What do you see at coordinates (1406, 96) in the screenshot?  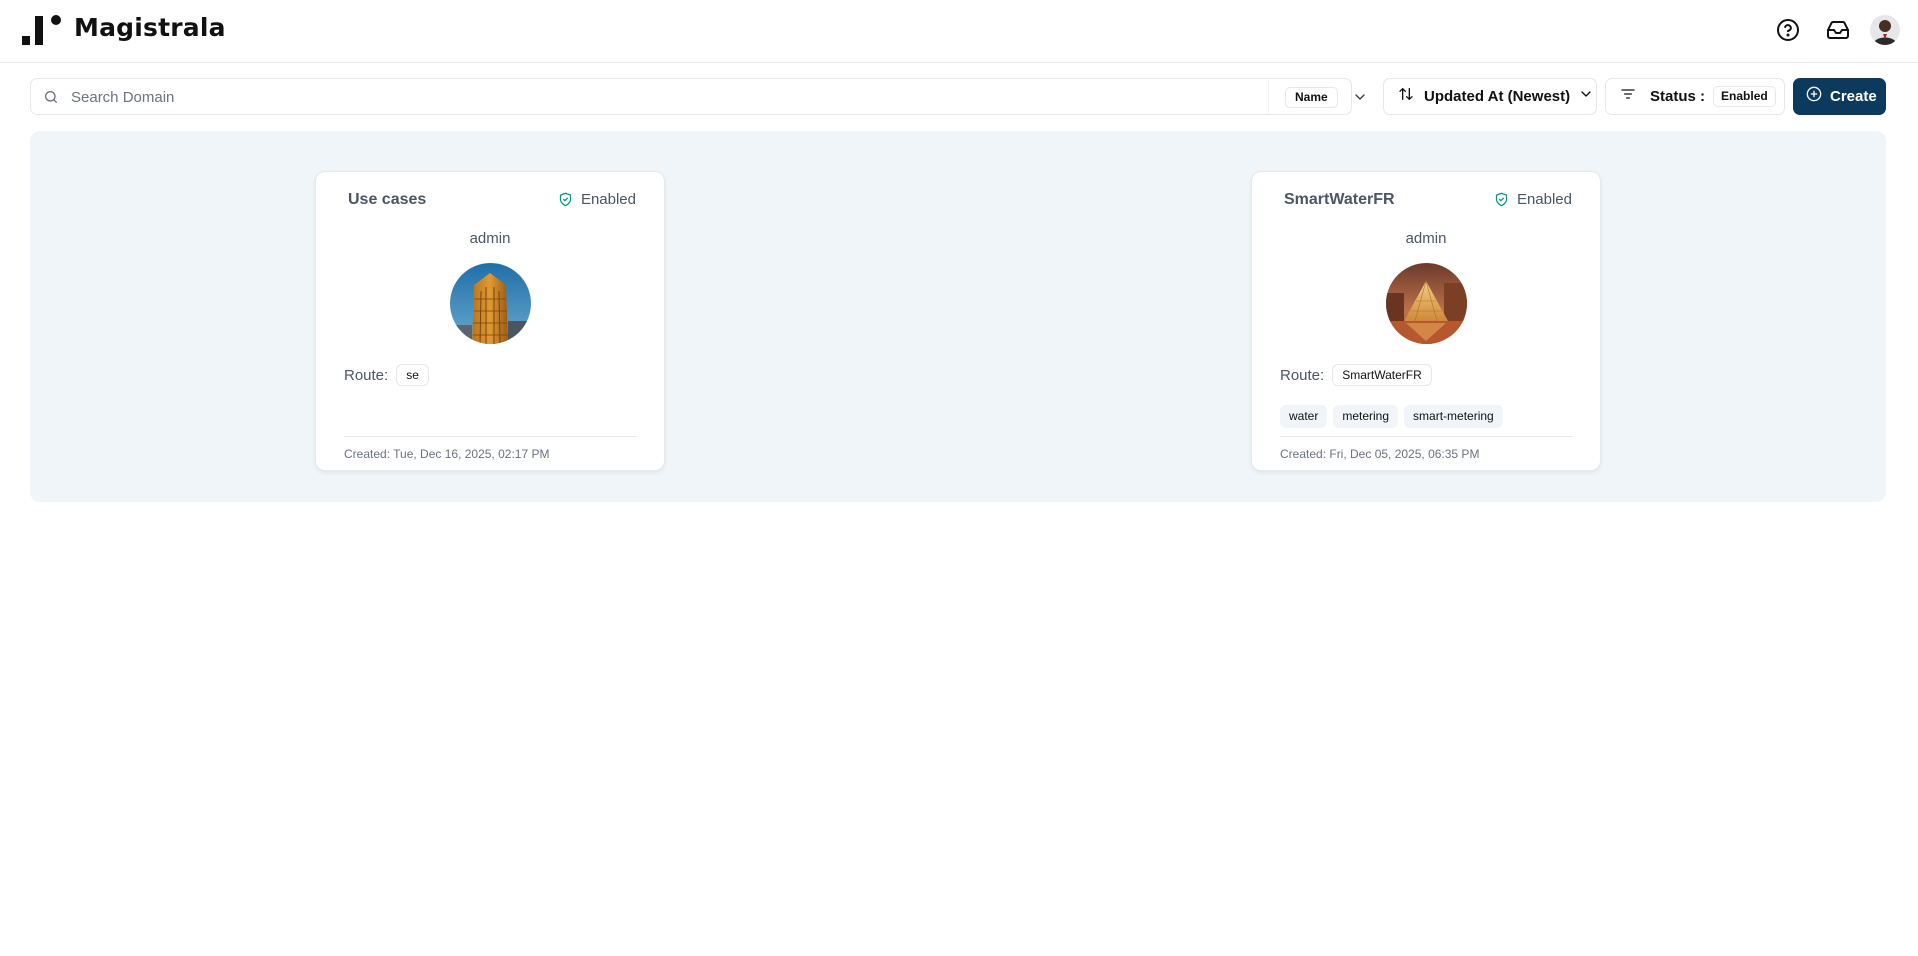 I see `sort-arrows-icon` at bounding box center [1406, 96].